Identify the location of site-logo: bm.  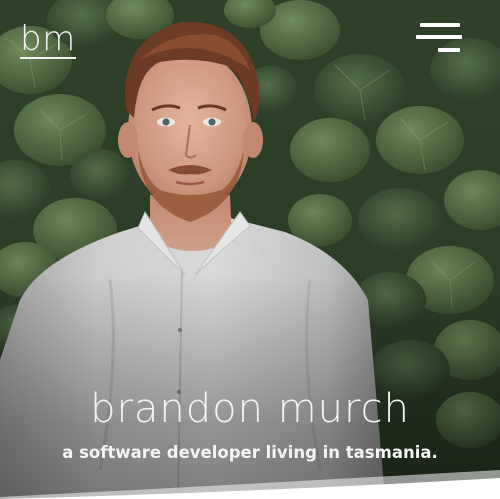
(48, 40).